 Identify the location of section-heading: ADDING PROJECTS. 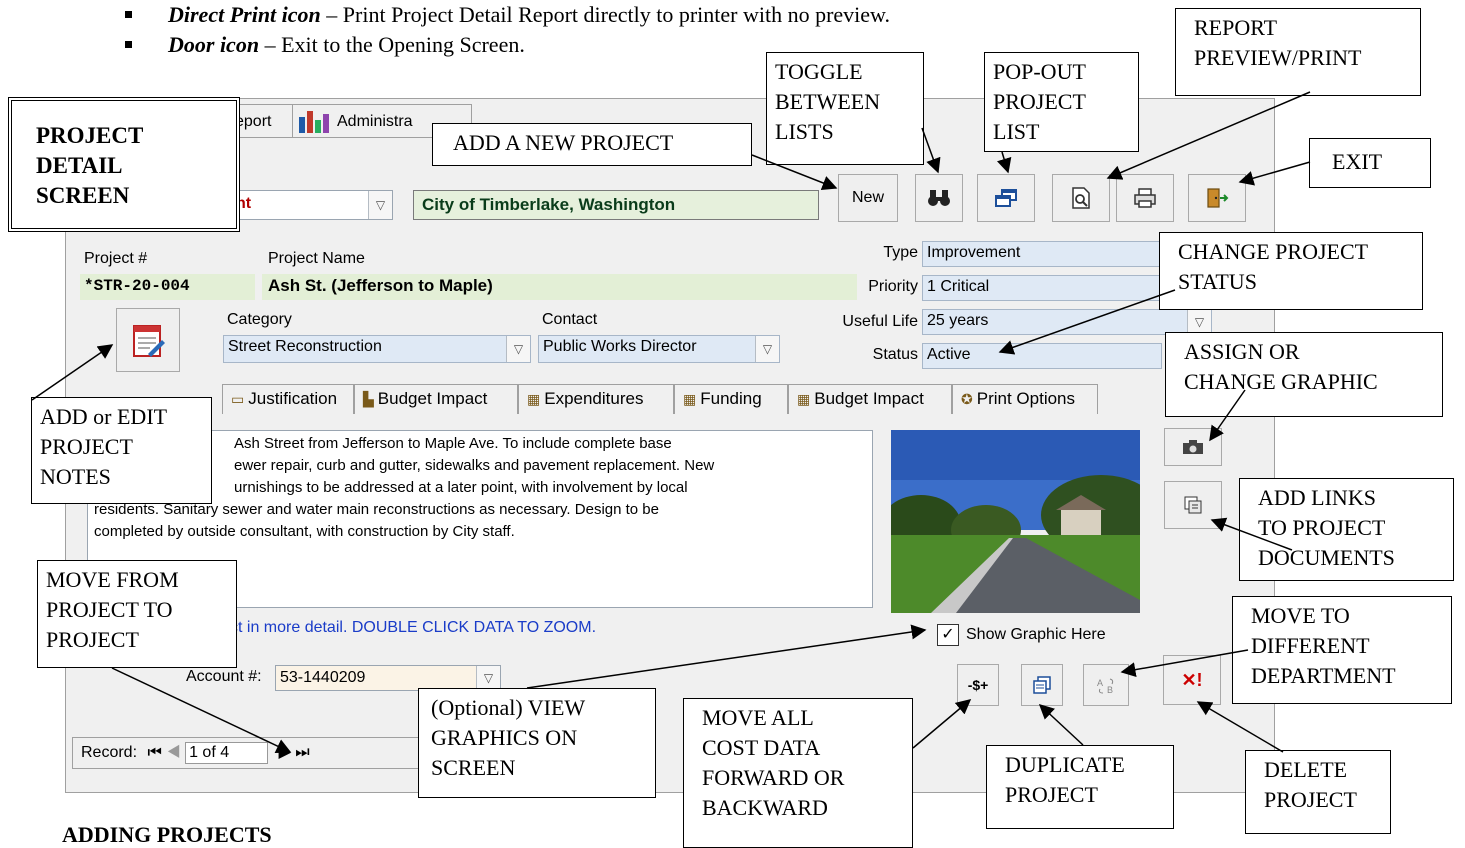
(167, 834).